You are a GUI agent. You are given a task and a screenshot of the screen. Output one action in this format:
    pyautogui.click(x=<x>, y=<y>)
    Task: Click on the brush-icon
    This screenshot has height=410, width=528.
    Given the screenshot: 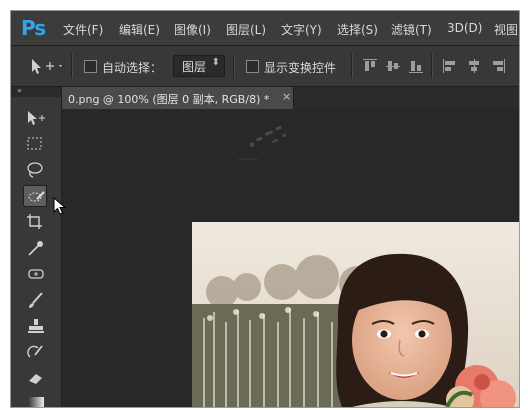 What is the action you would take?
    pyautogui.click(x=36, y=300)
    